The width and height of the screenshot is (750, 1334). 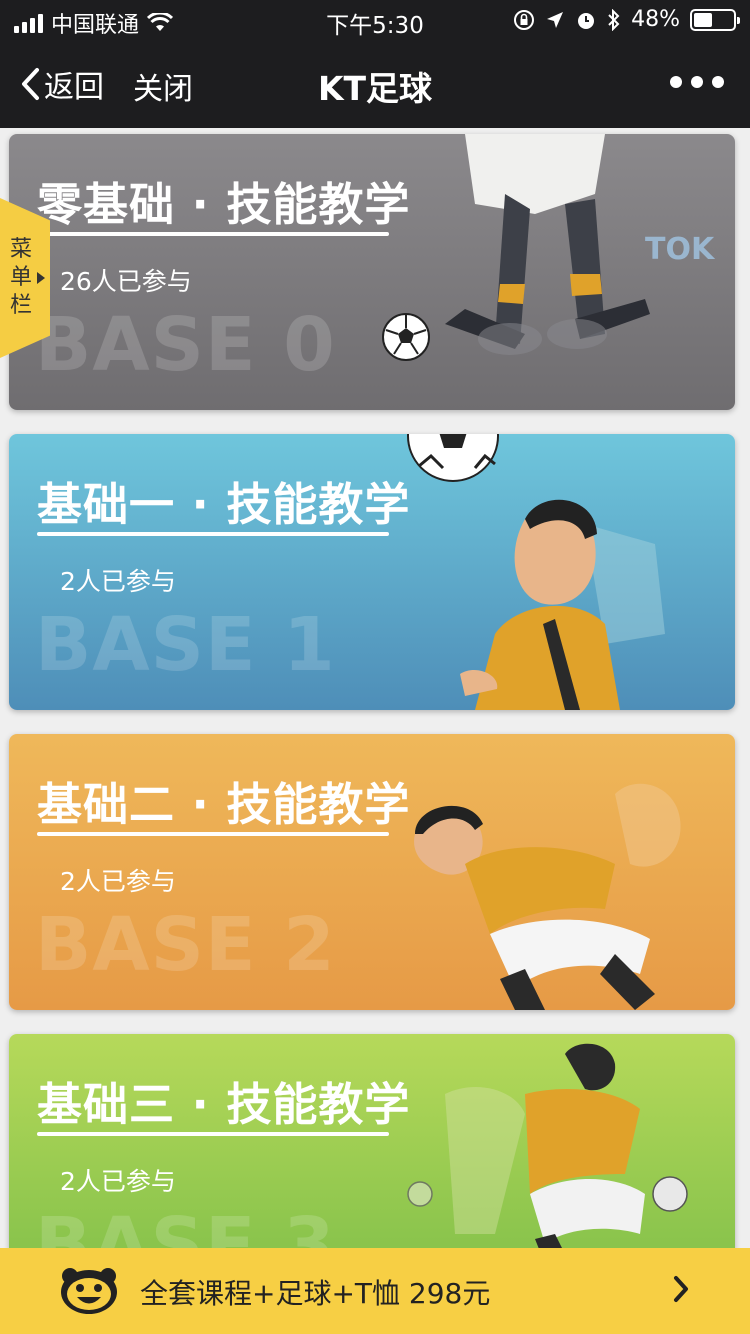 I want to click on card-title: 零基础 · 技能教学, so click(x=224, y=204).